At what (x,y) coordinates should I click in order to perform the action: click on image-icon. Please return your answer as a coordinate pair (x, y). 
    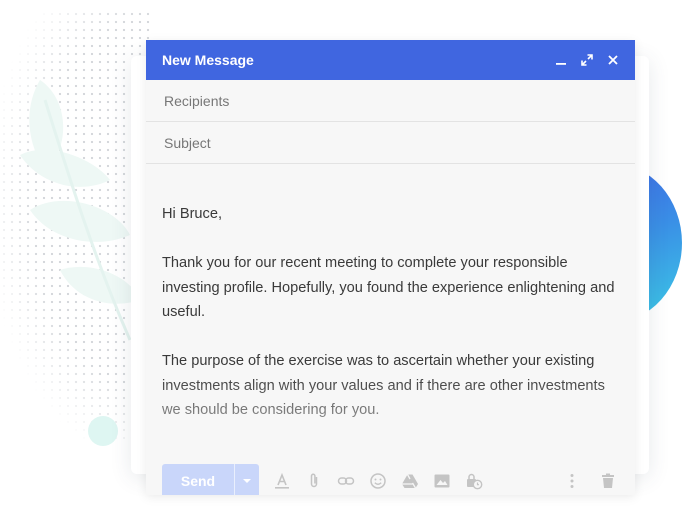
    Looking at the image, I should click on (442, 481).